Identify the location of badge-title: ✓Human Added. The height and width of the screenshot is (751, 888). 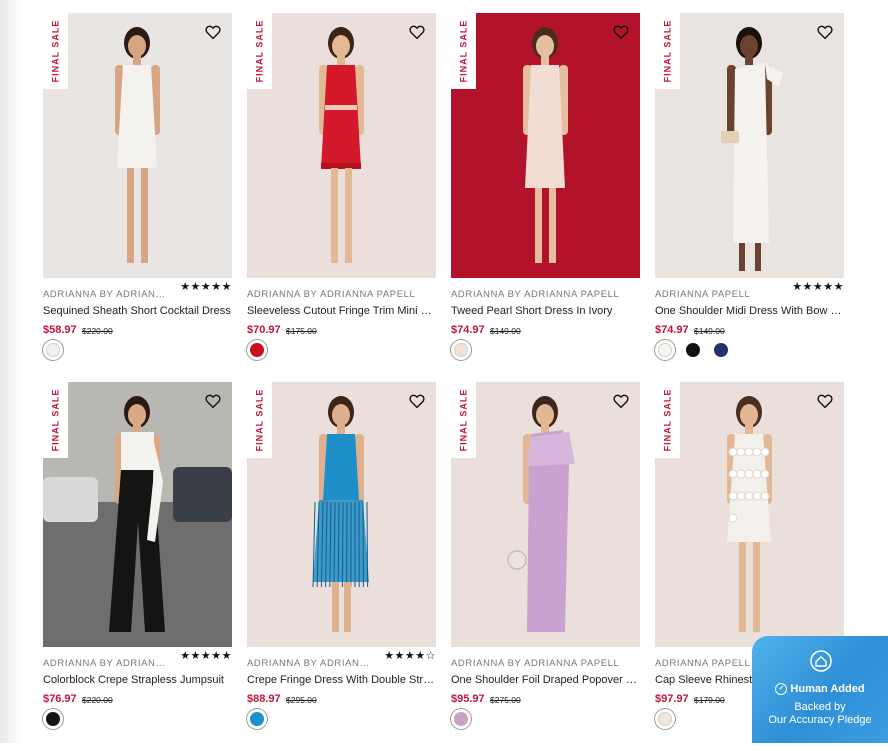
(820, 689).